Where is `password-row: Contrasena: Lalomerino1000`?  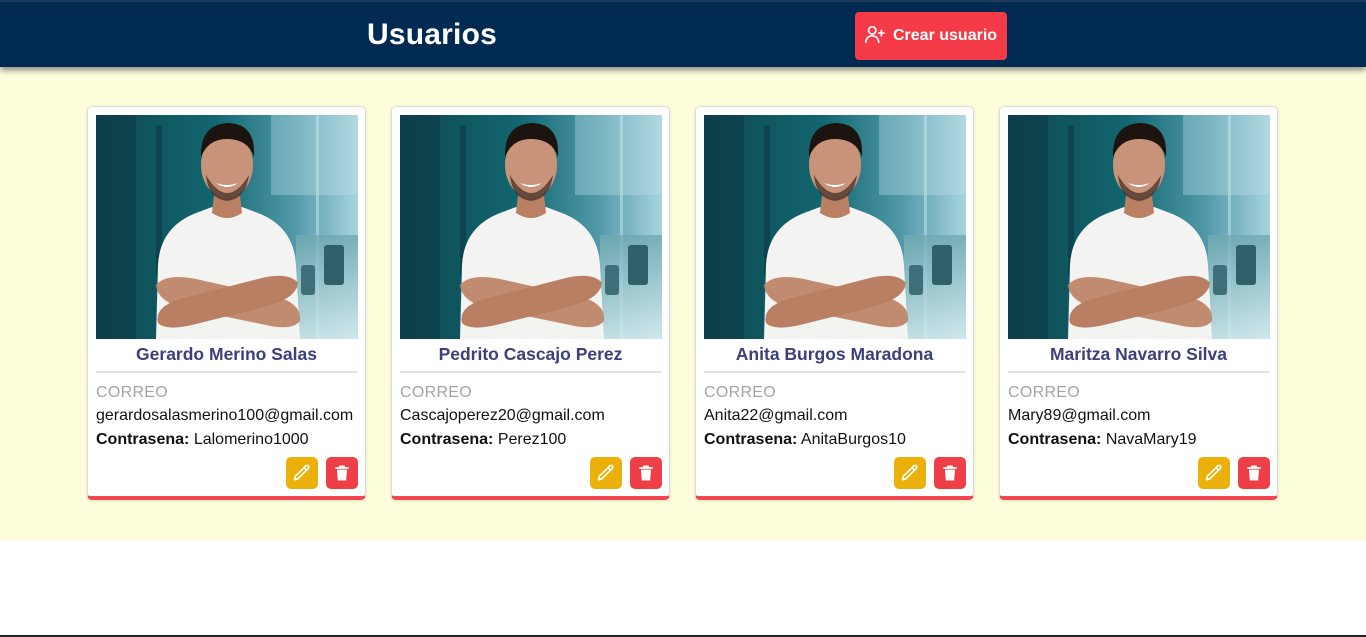 password-row: Contrasena: Lalomerino1000 is located at coordinates (226, 440).